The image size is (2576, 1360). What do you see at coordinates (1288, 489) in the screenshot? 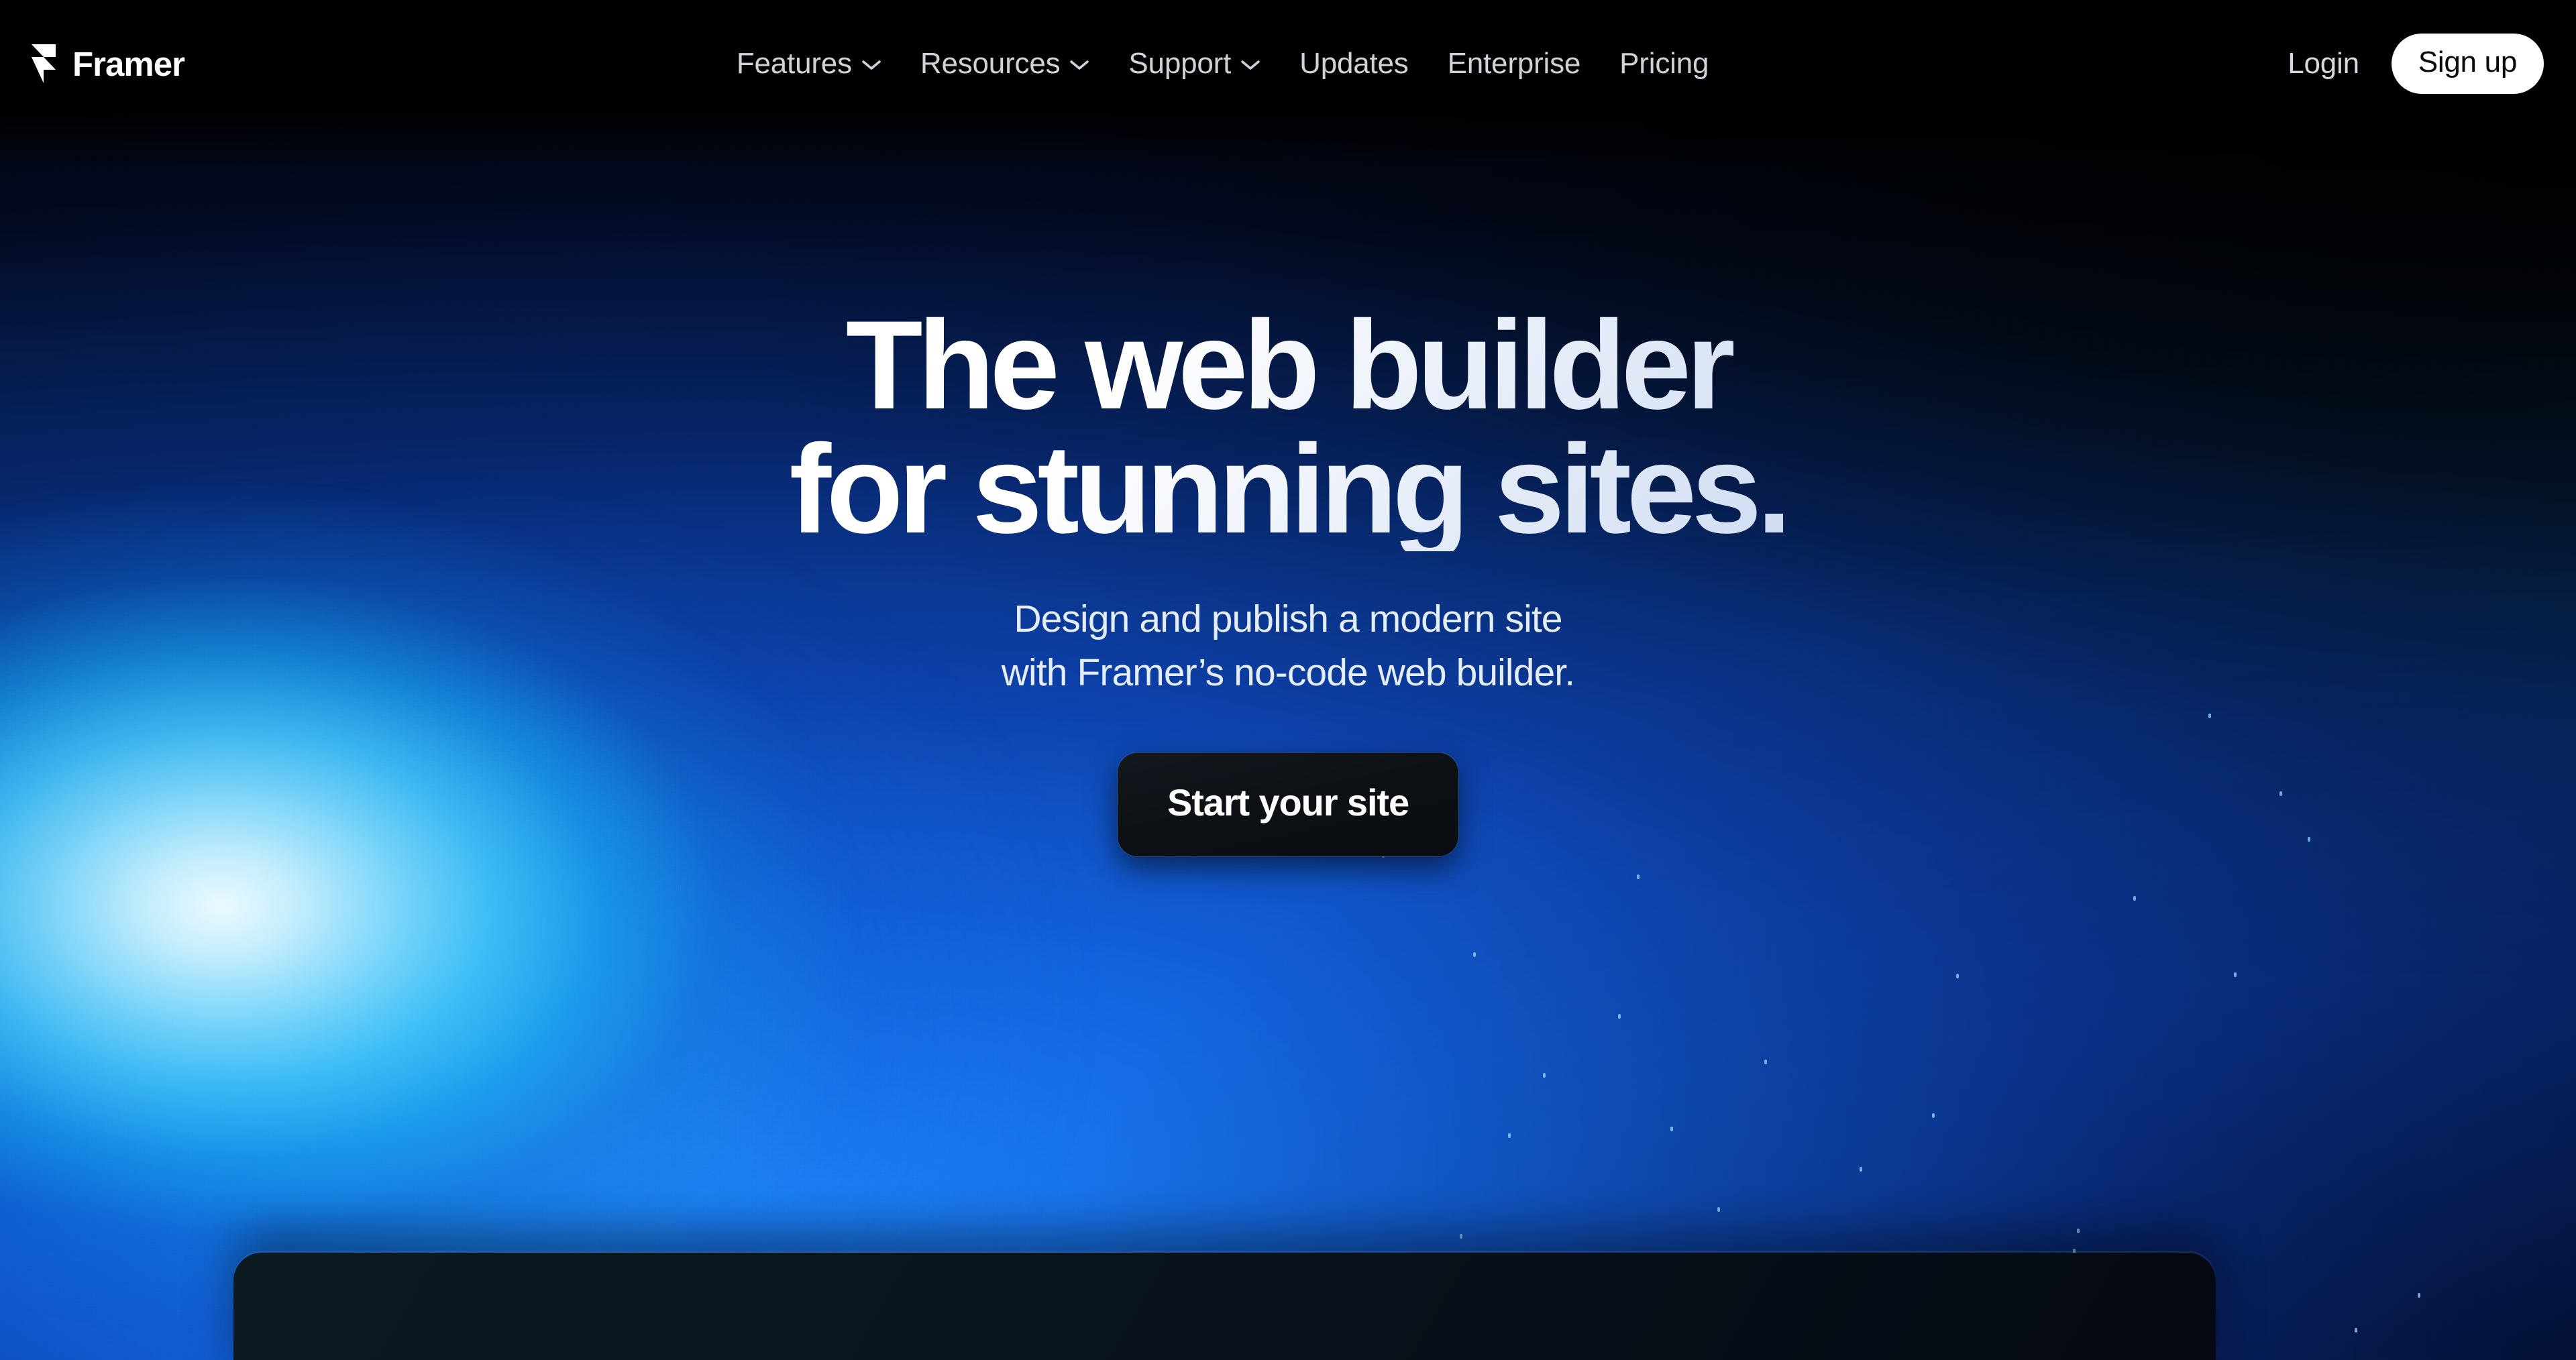
I see `headline-line-2: for stunning sites.` at bounding box center [1288, 489].